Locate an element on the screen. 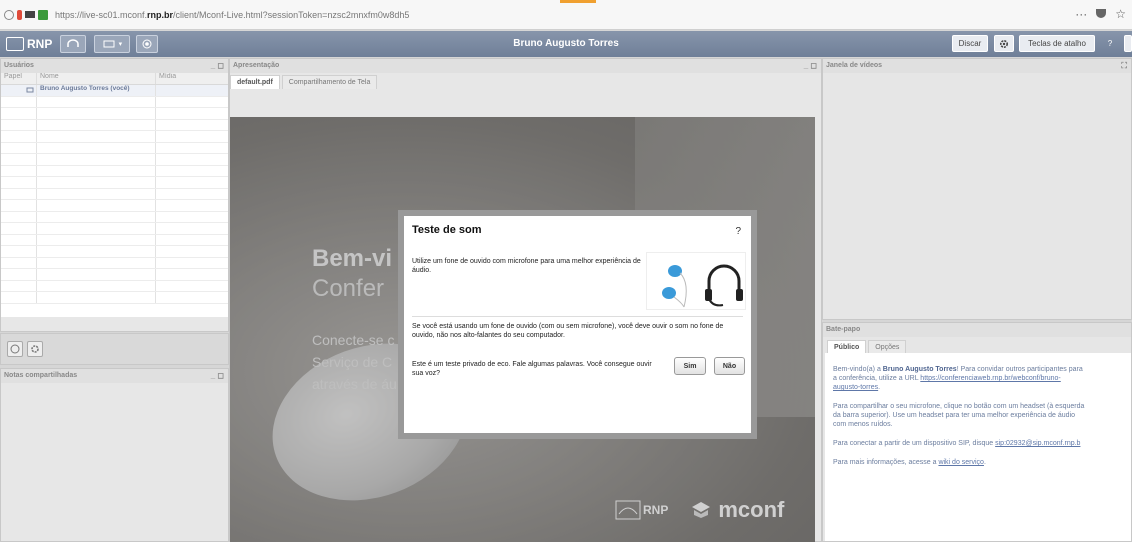 The height and width of the screenshot is (542, 1132). yes-button: Sim is located at coordinates (690, 366).